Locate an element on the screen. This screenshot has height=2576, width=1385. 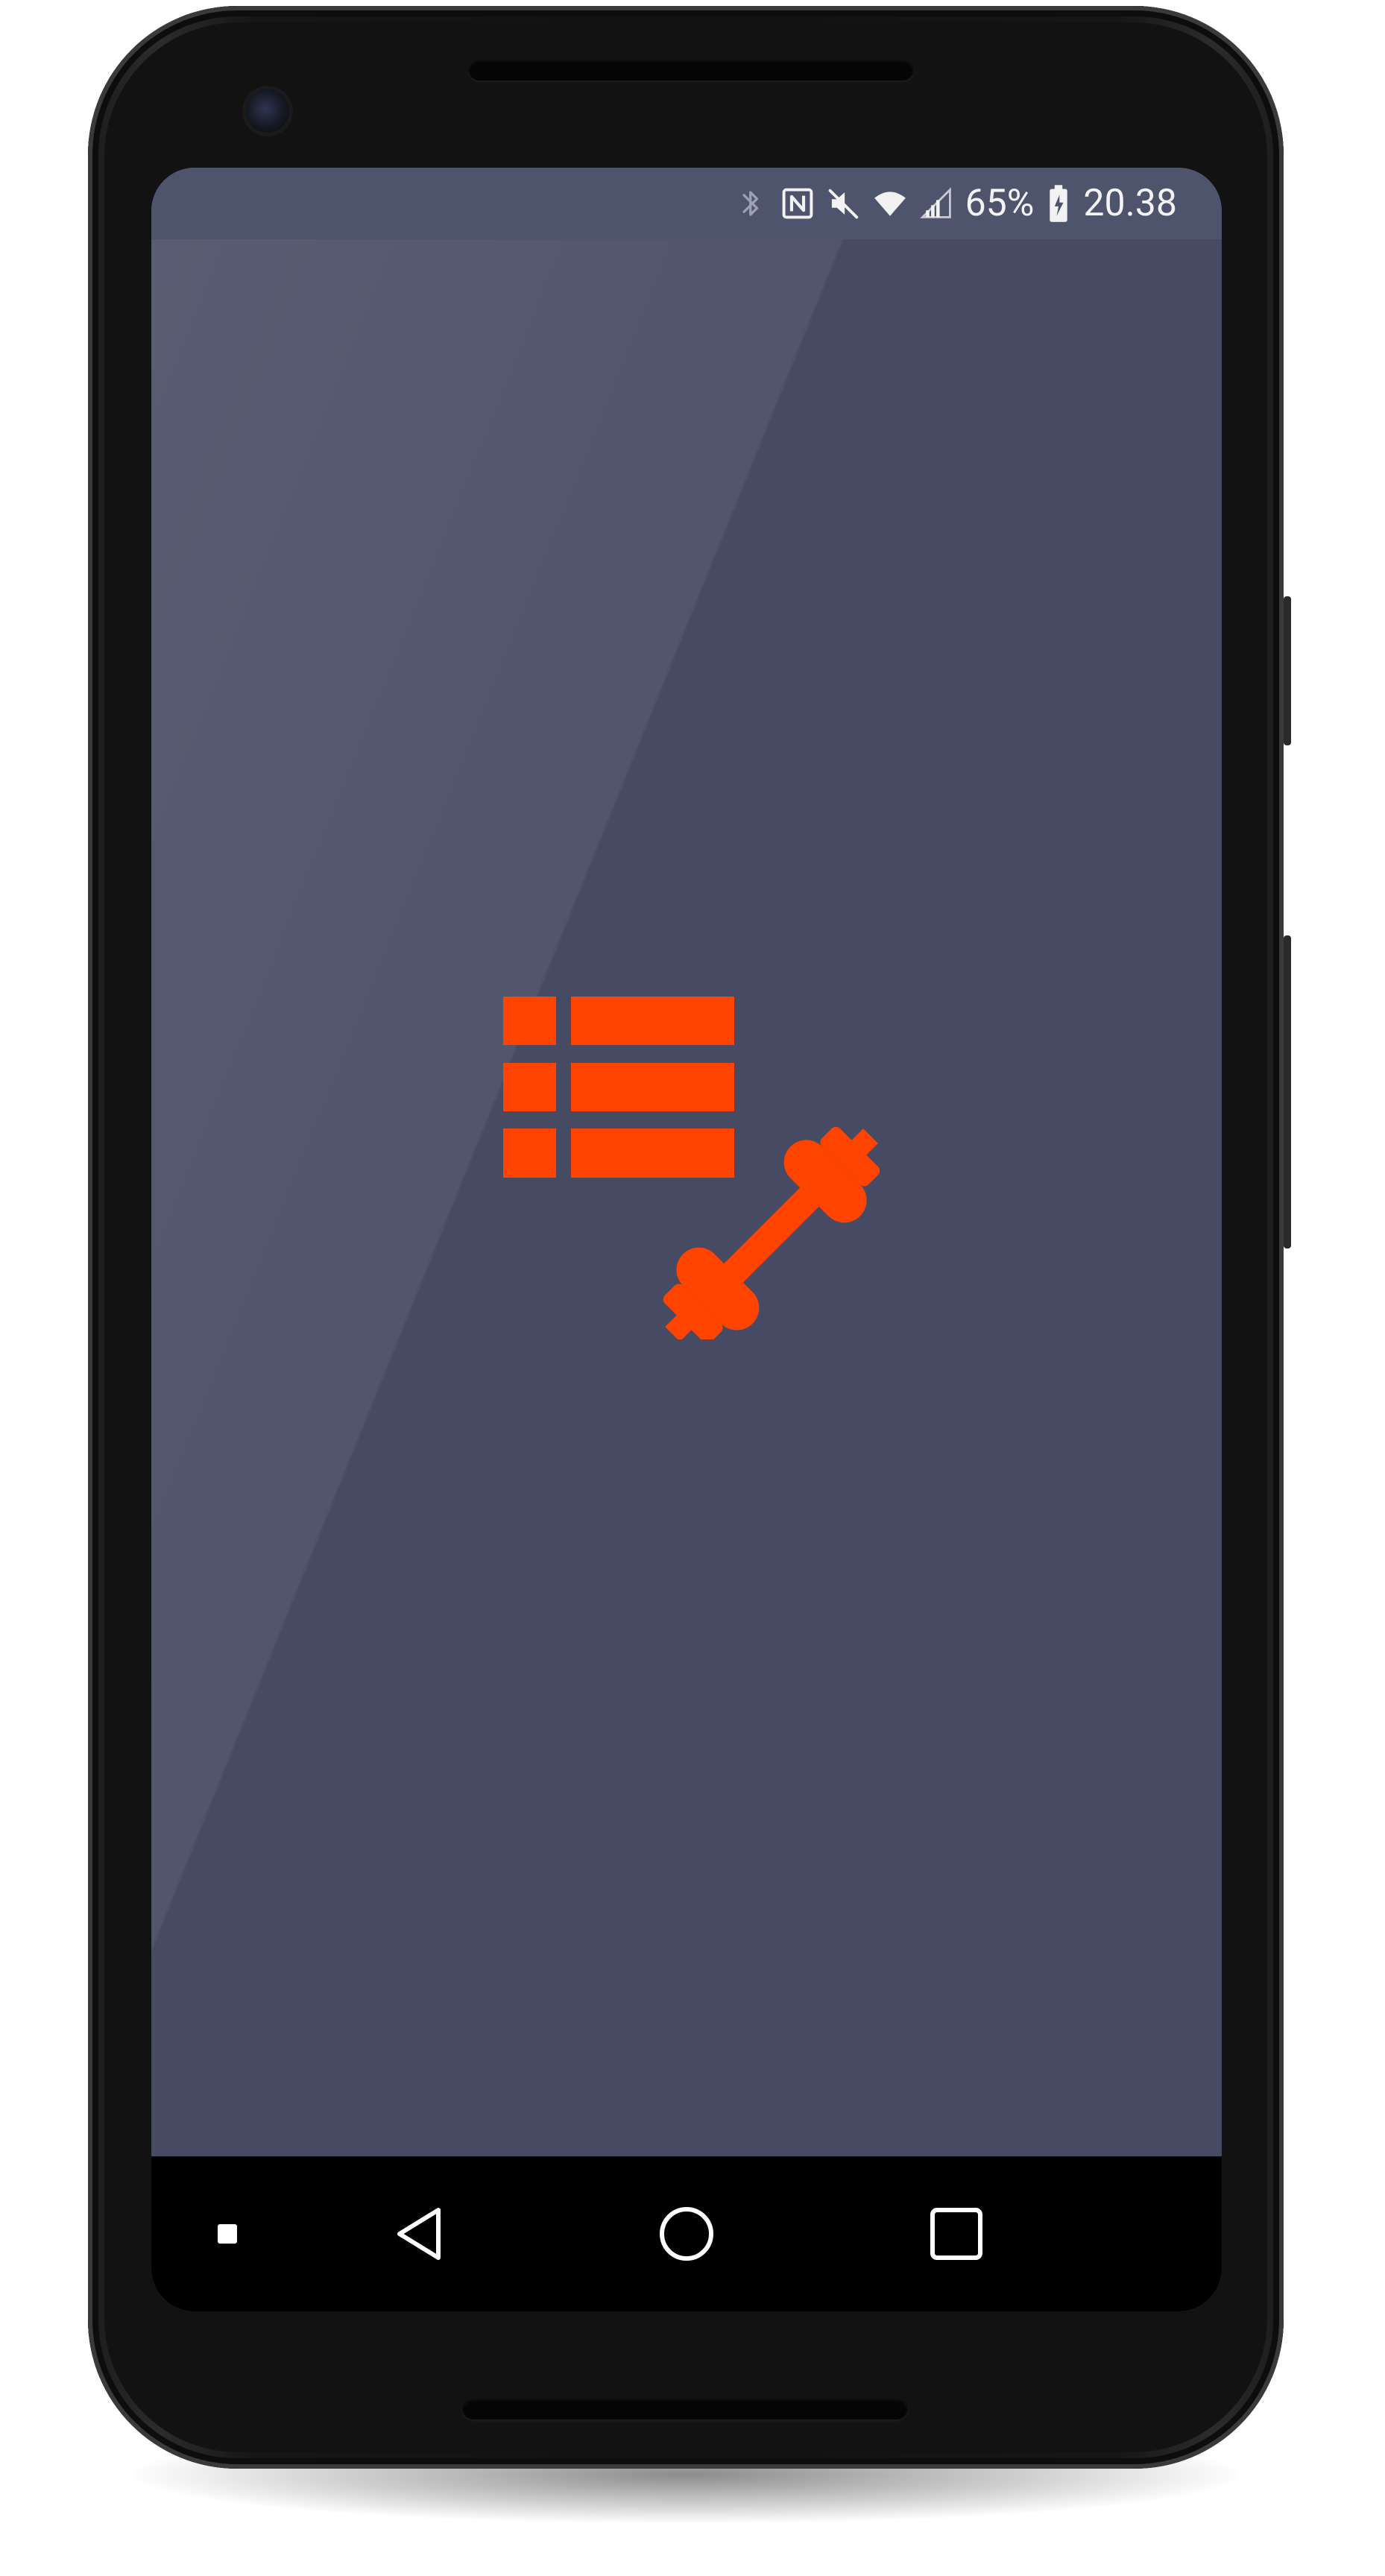
bottom-speaker is located at coordinates (685, 2408).